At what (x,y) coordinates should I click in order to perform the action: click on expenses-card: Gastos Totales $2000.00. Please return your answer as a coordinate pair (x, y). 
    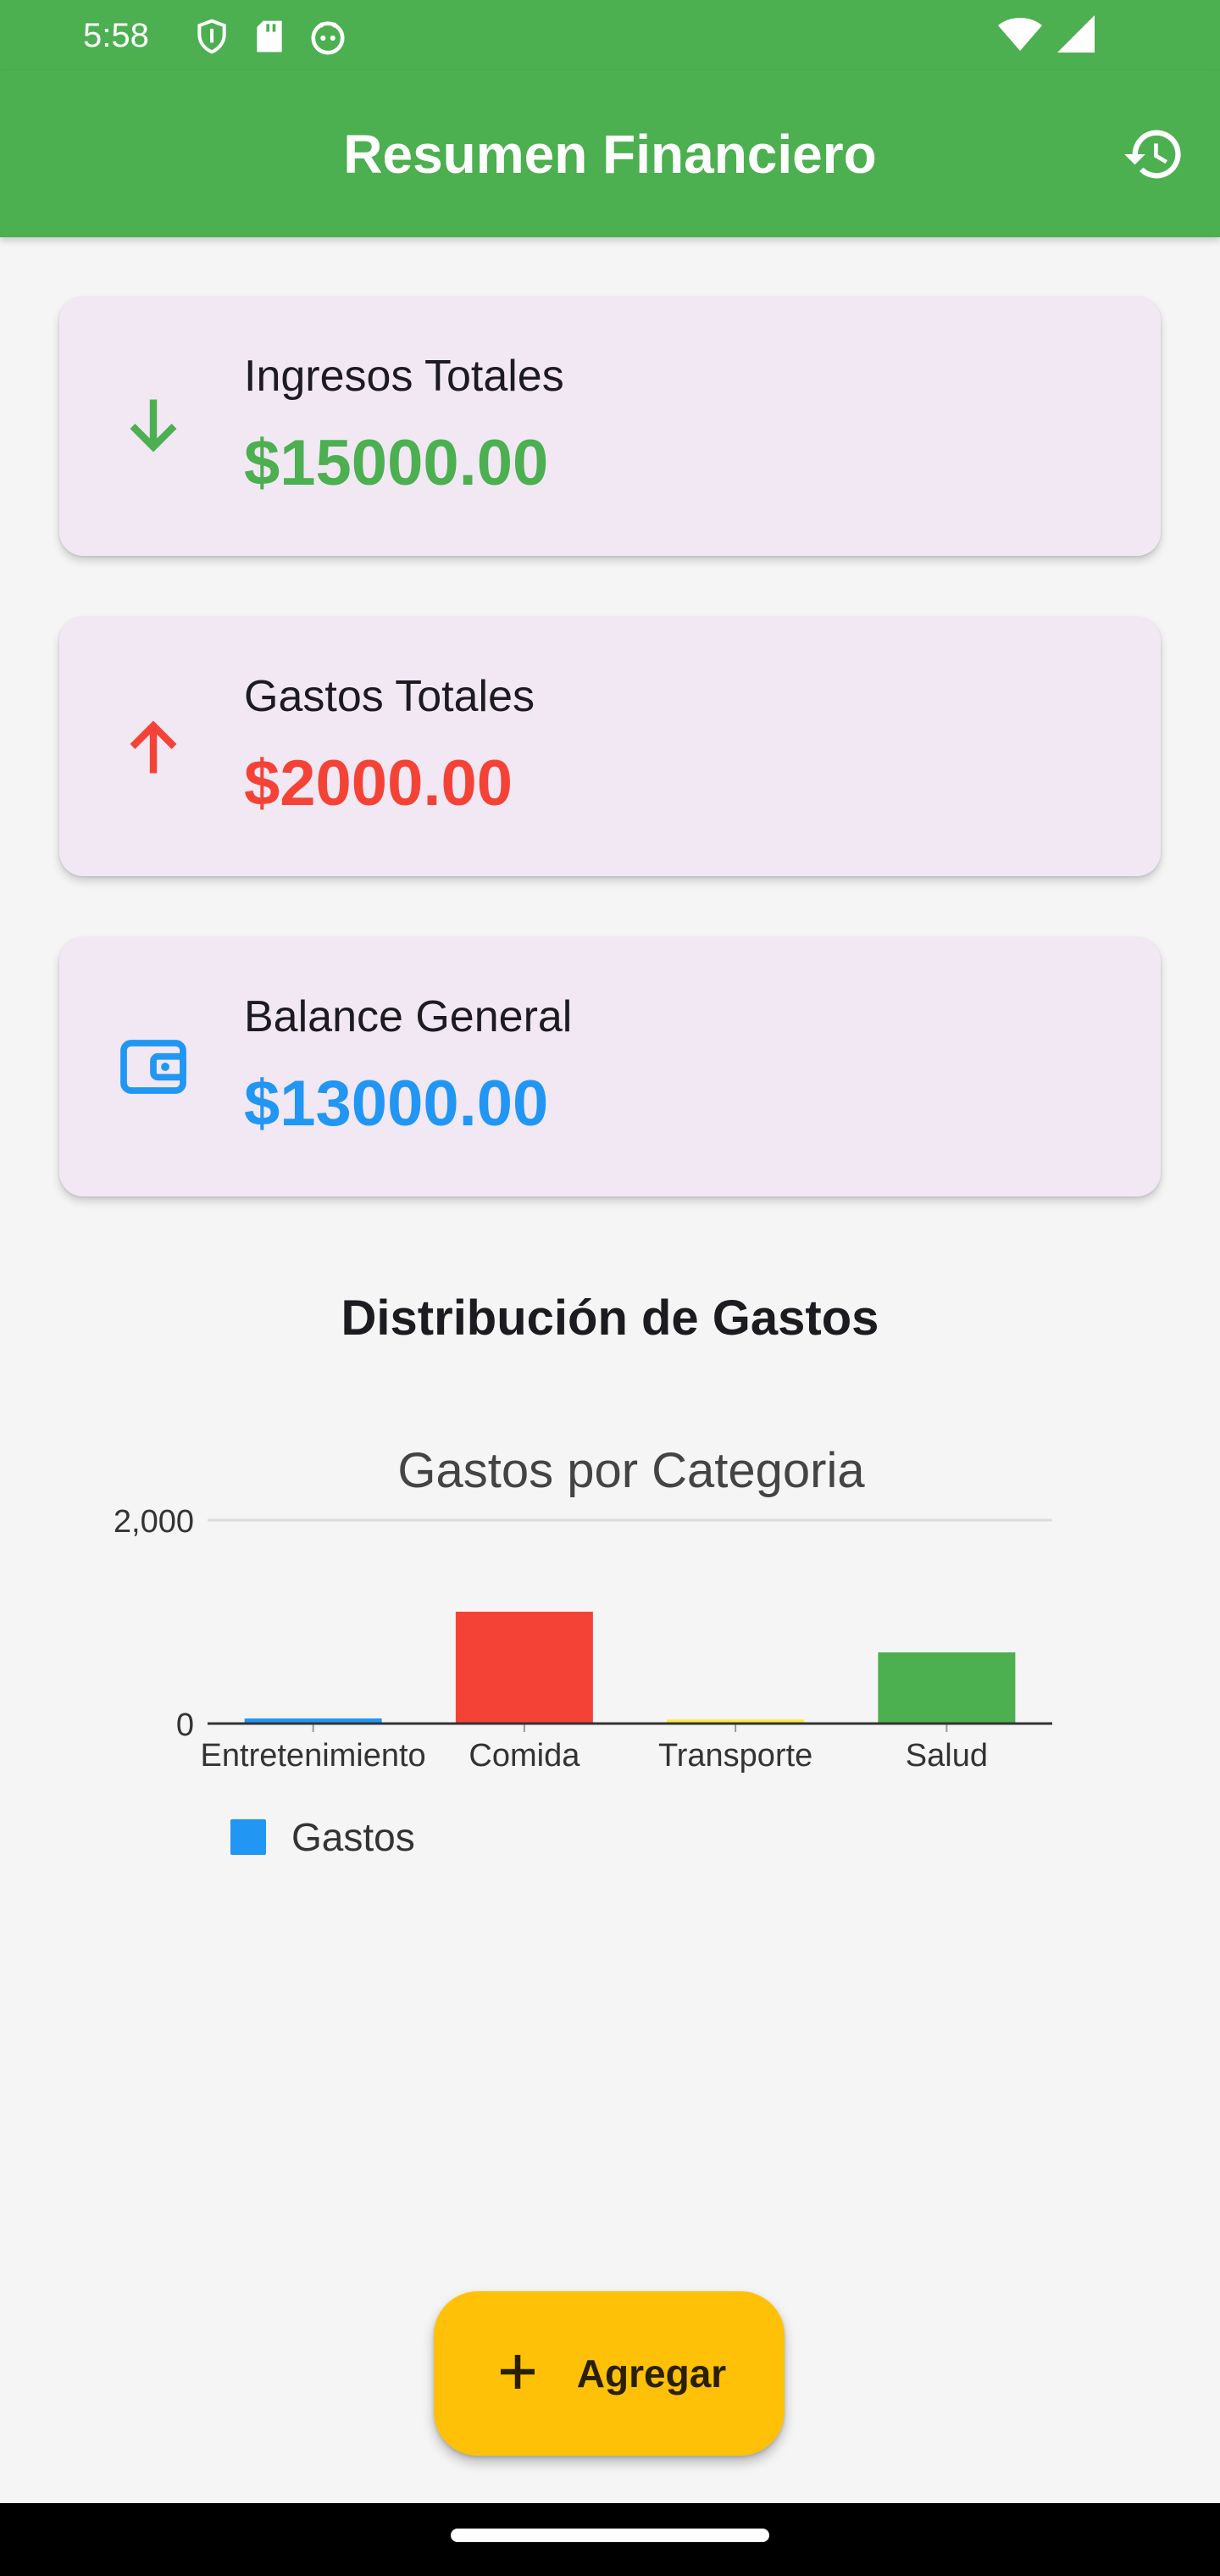
    Looking at the image, I should click on (610, 746).